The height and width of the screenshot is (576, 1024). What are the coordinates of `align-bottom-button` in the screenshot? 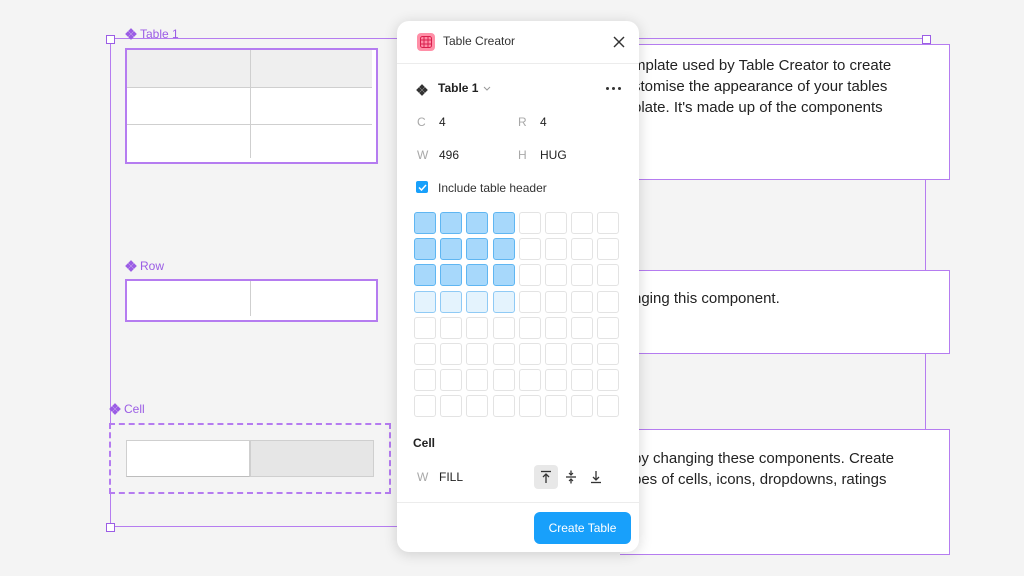 It's located at (596, 477).